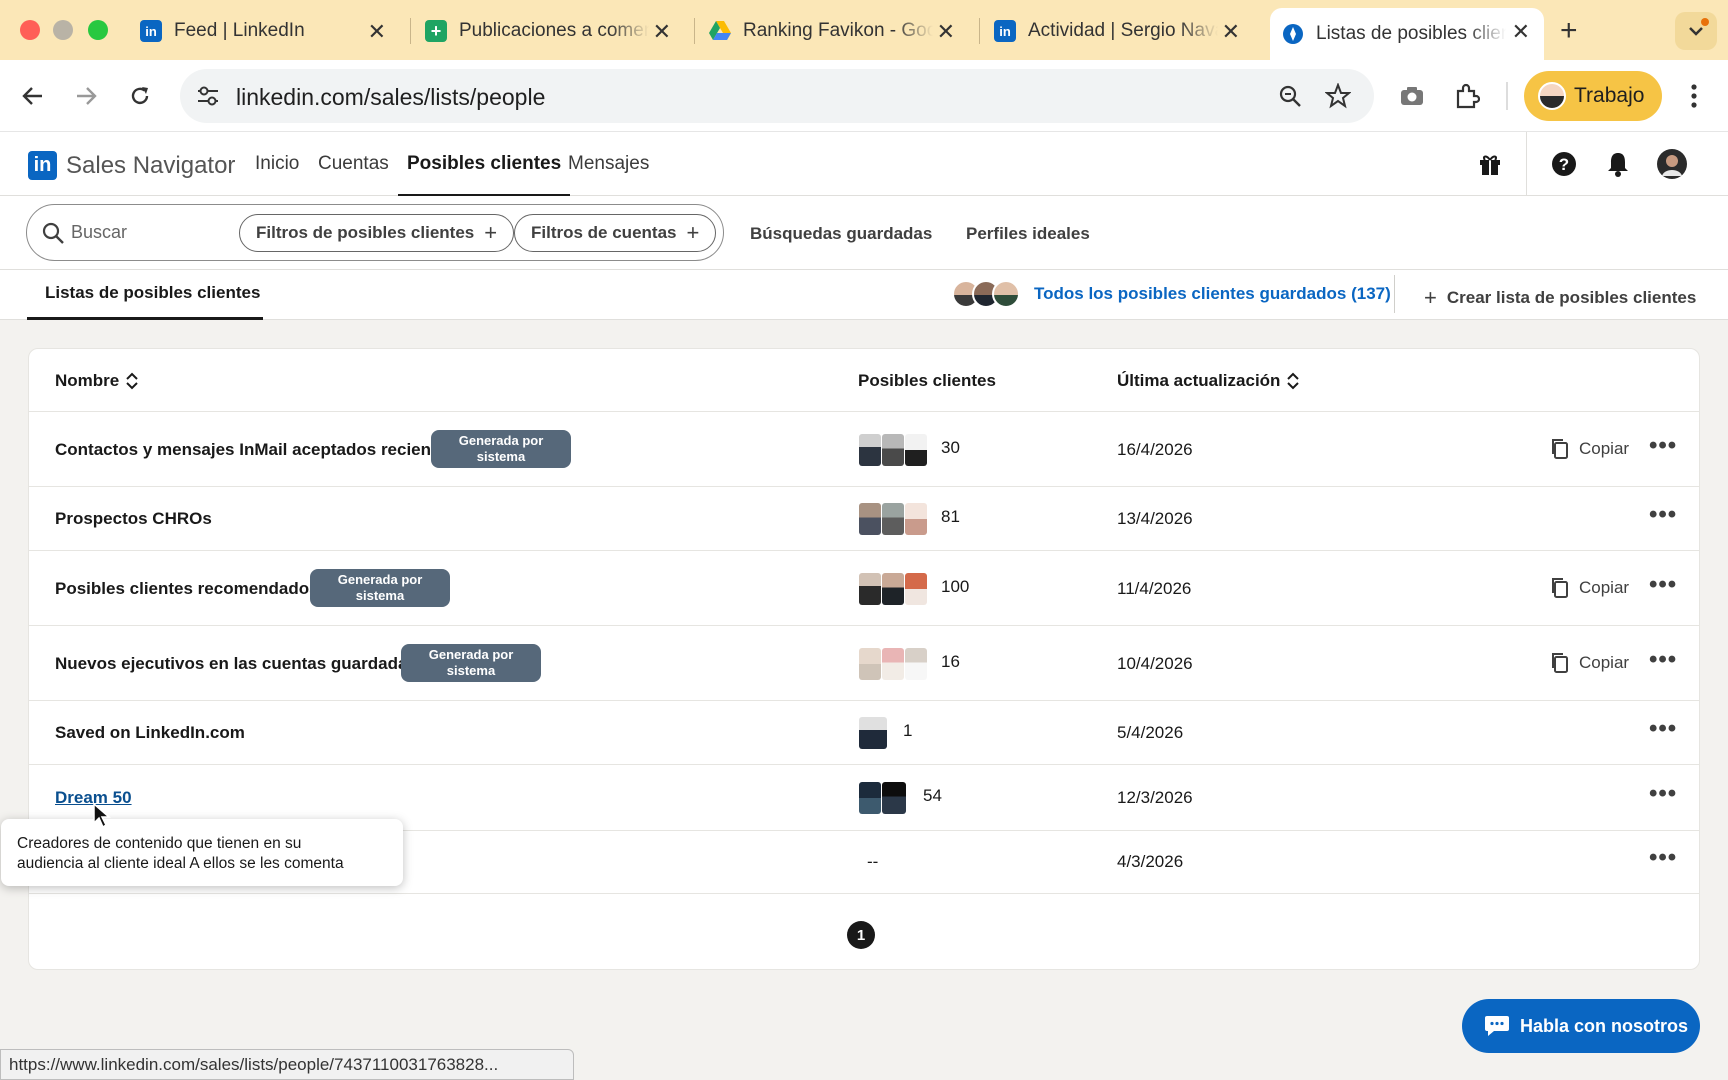 The width and height of the screenshot is (1728, 1080). I want to click on profile-button: Trabajo, so click(1593, 96).